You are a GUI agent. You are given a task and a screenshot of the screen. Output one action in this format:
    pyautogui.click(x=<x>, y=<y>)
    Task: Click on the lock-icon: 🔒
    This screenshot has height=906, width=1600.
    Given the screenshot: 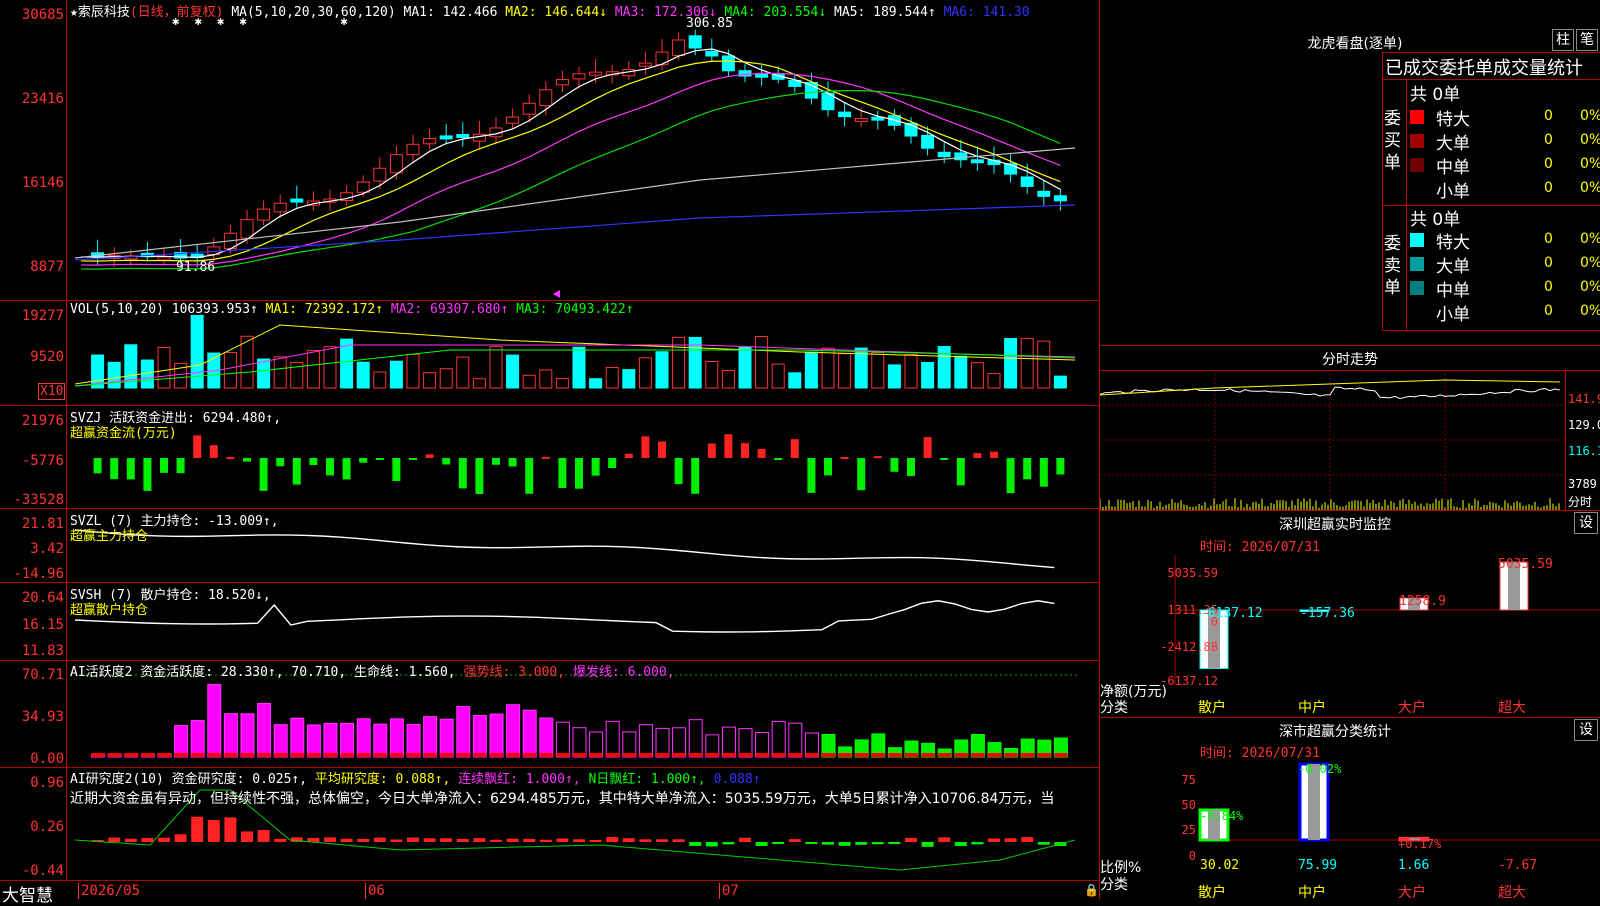 What is the action you would take?
    pyautogui.click(x=1091, y=890)
    